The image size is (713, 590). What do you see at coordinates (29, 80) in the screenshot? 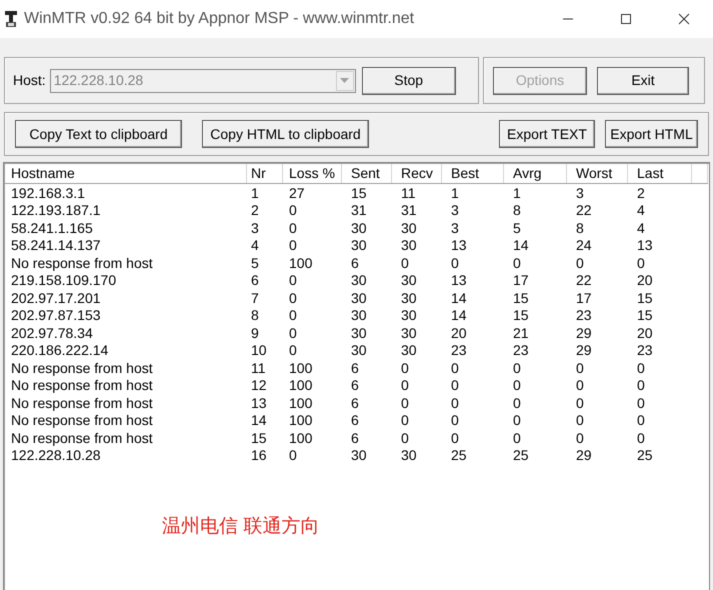
I see `host-label: Host:` at bounding box center [29, 80].